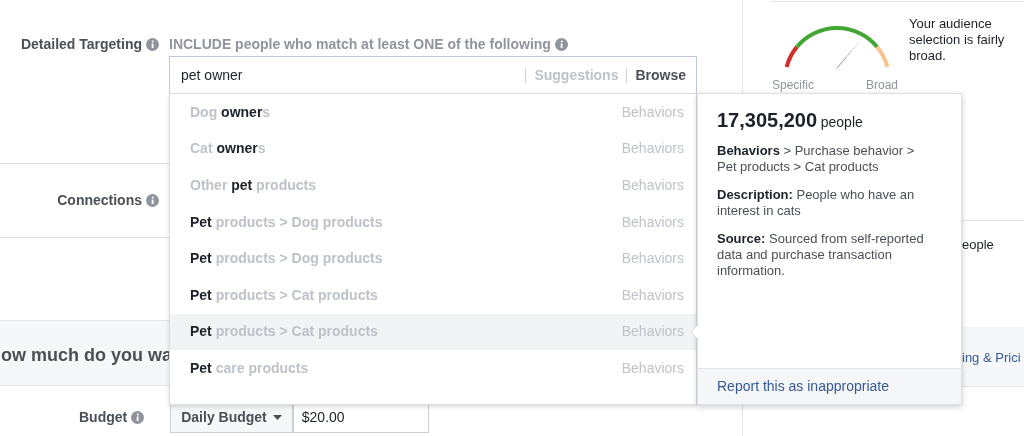 This screenshot has height=436, width=1024. Describe the element at coordinates (816, 203) in the screenshot. I see `description-text: Description: People who have an interest in cats` at that location.